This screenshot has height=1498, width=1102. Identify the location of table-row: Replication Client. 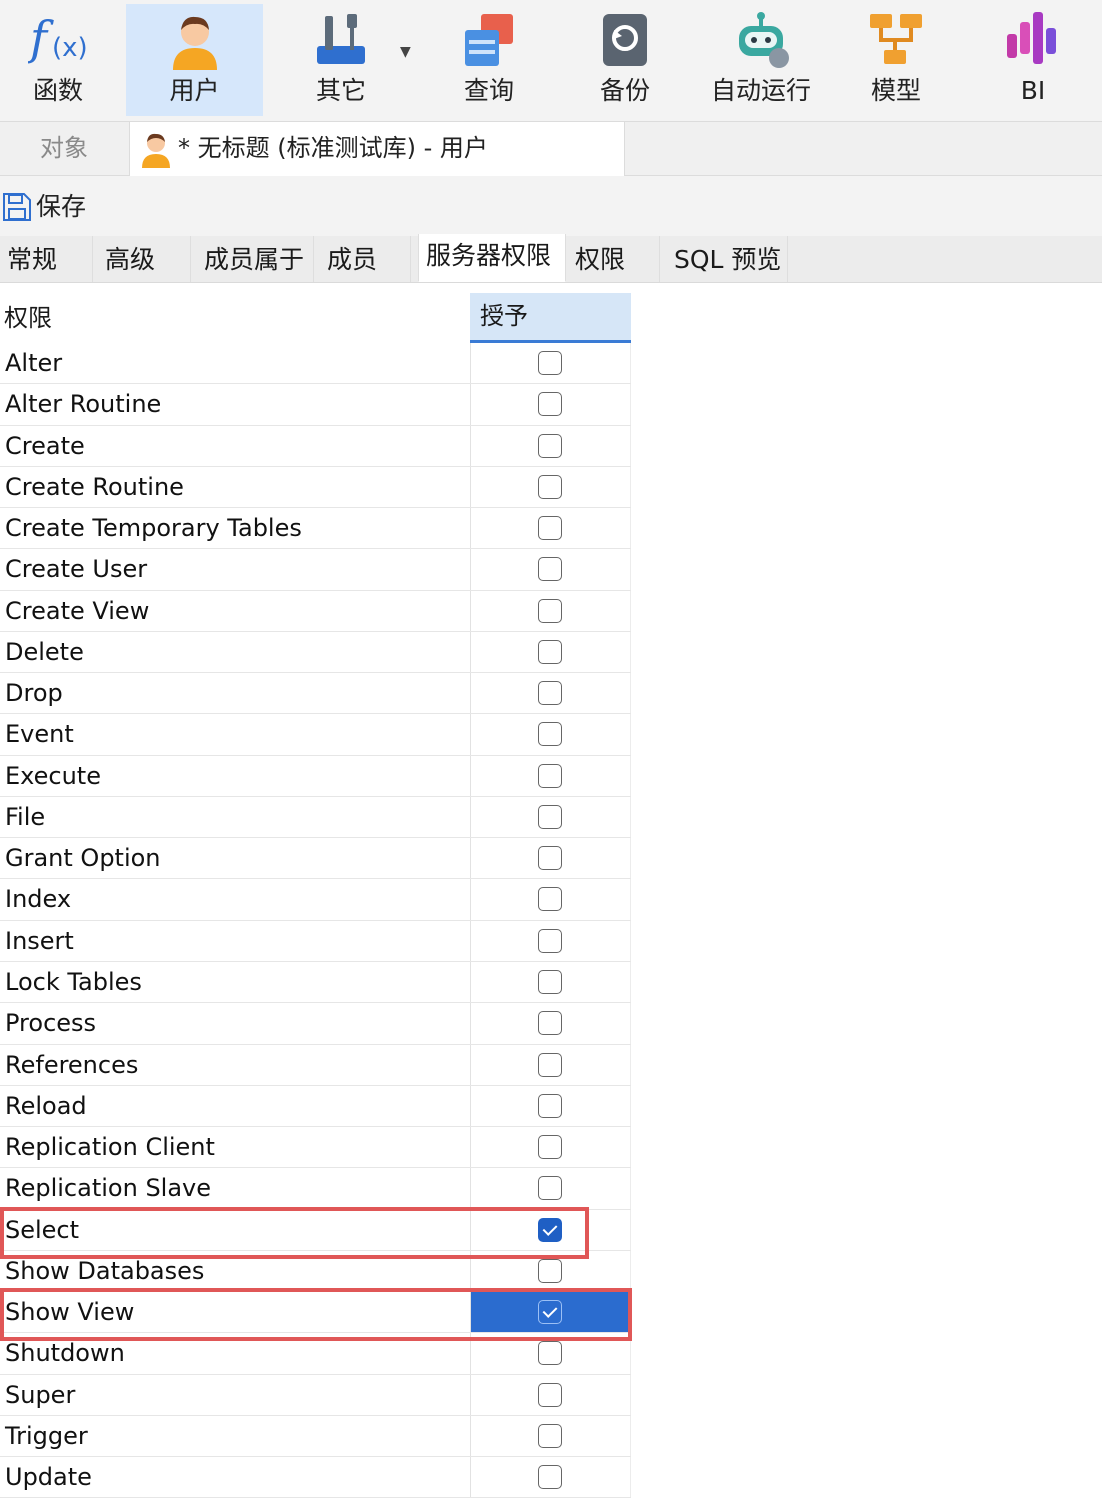
(315, 1148).